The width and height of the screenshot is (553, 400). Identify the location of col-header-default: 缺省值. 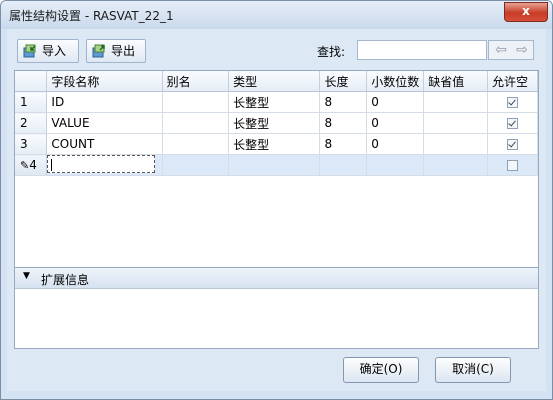
(456, 81).